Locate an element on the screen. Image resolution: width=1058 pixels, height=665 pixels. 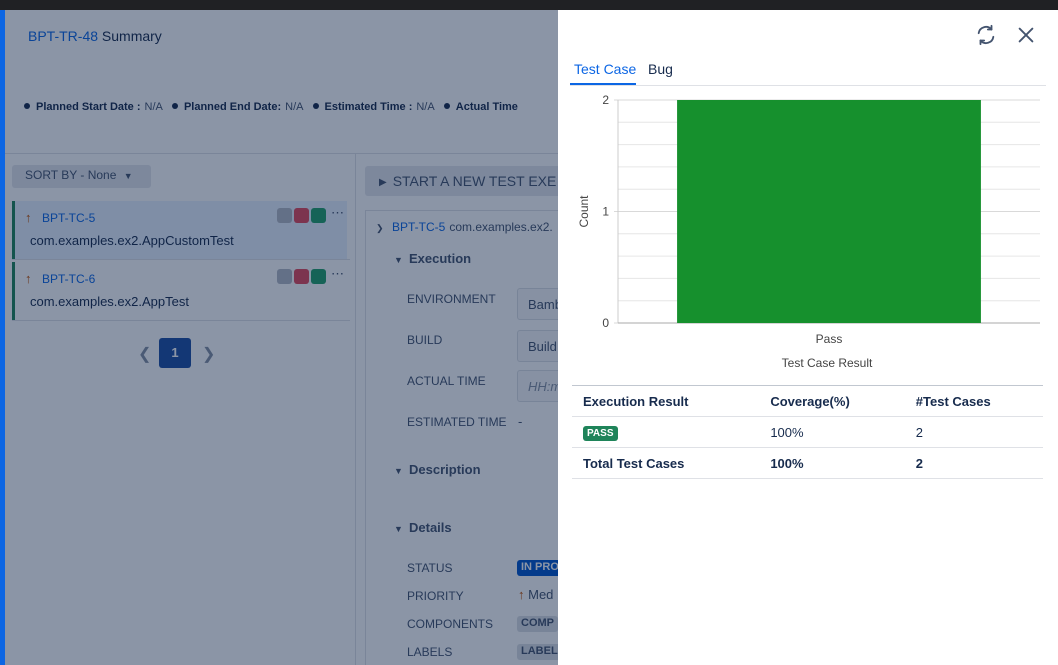
column-header: #Test Cases is located at coordinates (973, 401).